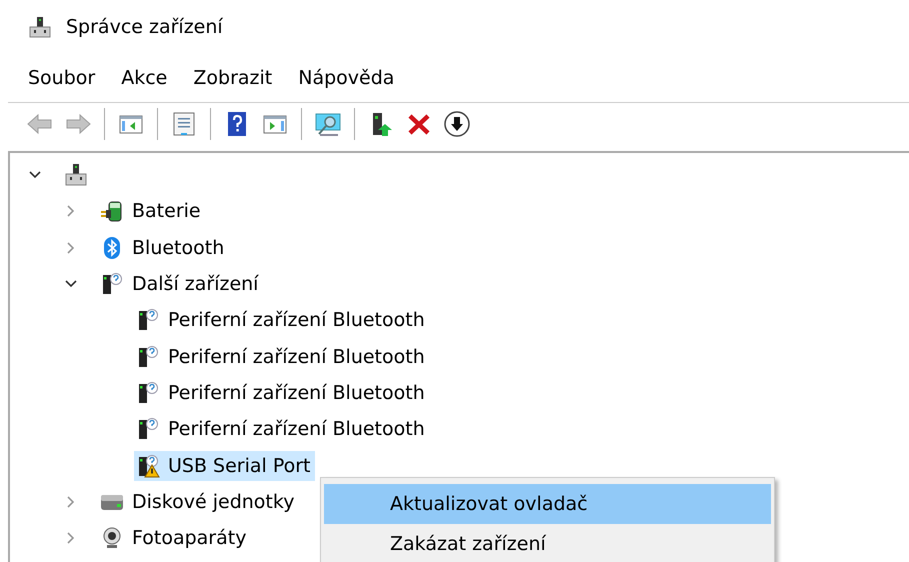 The width and height of the screenshot is (909, 562). Describe the element at coordinates (346, 78) in the screenshot. I see `menu-item: Nápověda` at that location.